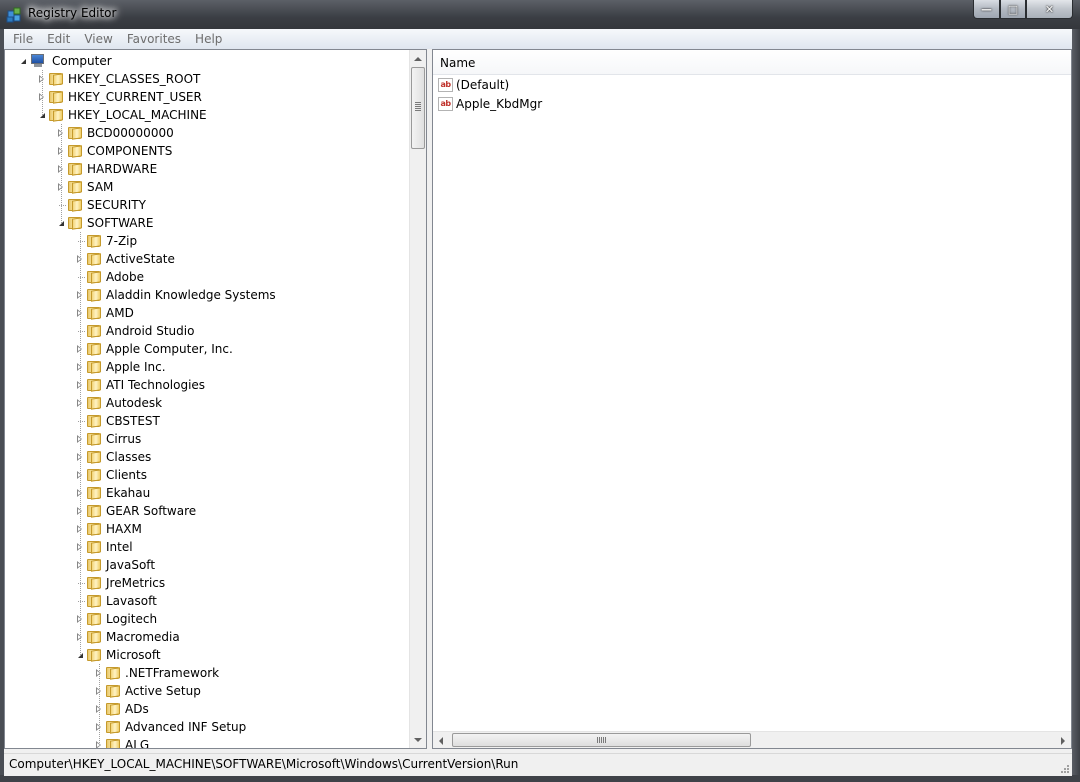 The image size is (1080, 782). What do you see at coordinates (110, 277) in the screenshot?
I see `tree-item: Adobe` at bounding box center [110, 277].